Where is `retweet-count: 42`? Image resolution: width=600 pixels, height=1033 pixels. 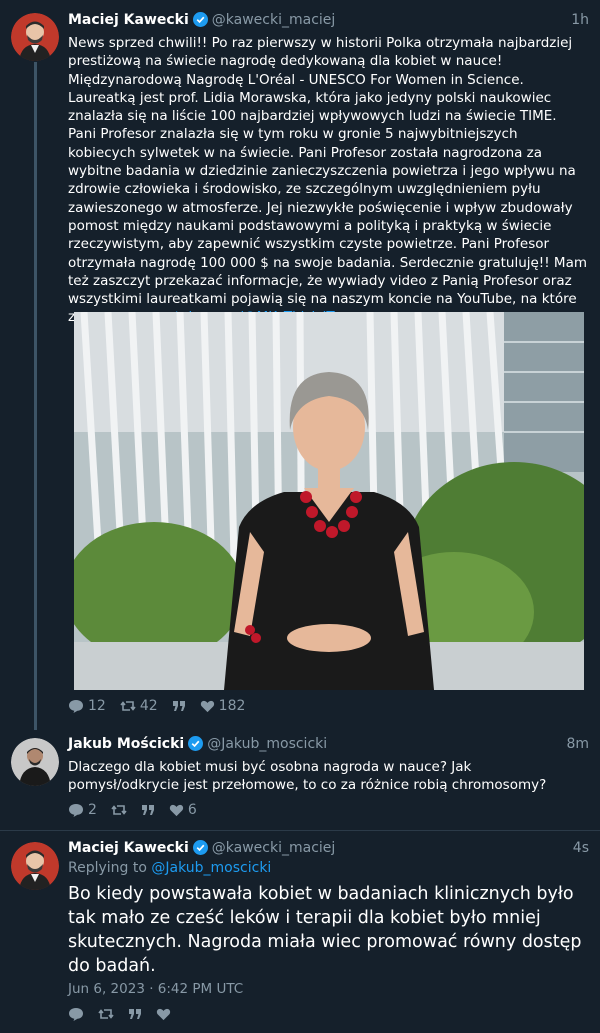 retweet-count: 42 is located at coordinates (148, 706).